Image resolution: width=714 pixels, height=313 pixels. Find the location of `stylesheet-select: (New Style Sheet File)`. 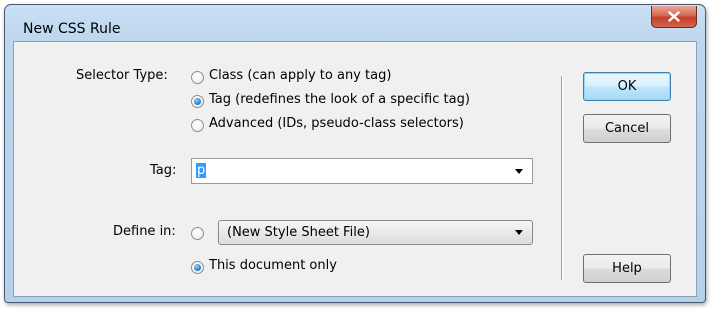

stylesheet-select: (New Style Sheet File) is located at coordinates (375, 232).